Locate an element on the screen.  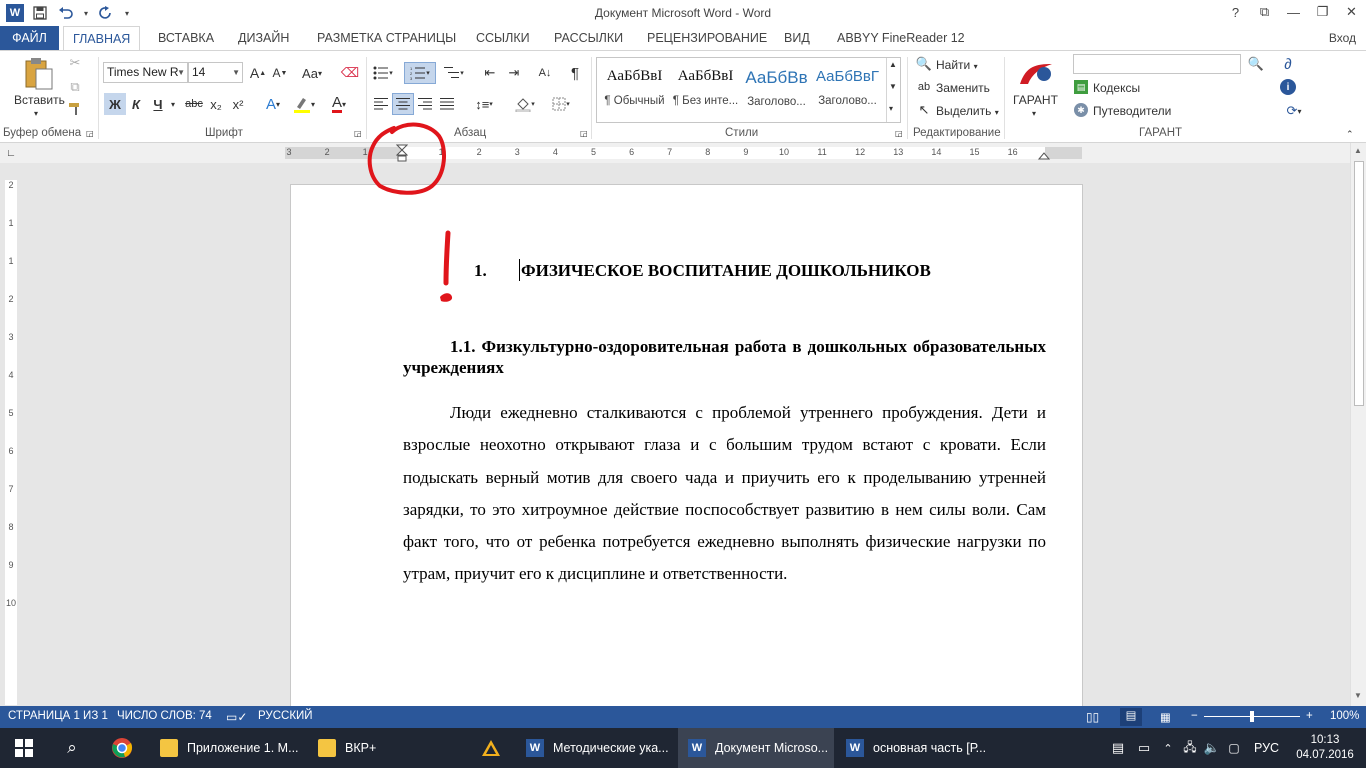
collapse-ribbon-icon: ⌃ is located at coordinates (1350, 134).